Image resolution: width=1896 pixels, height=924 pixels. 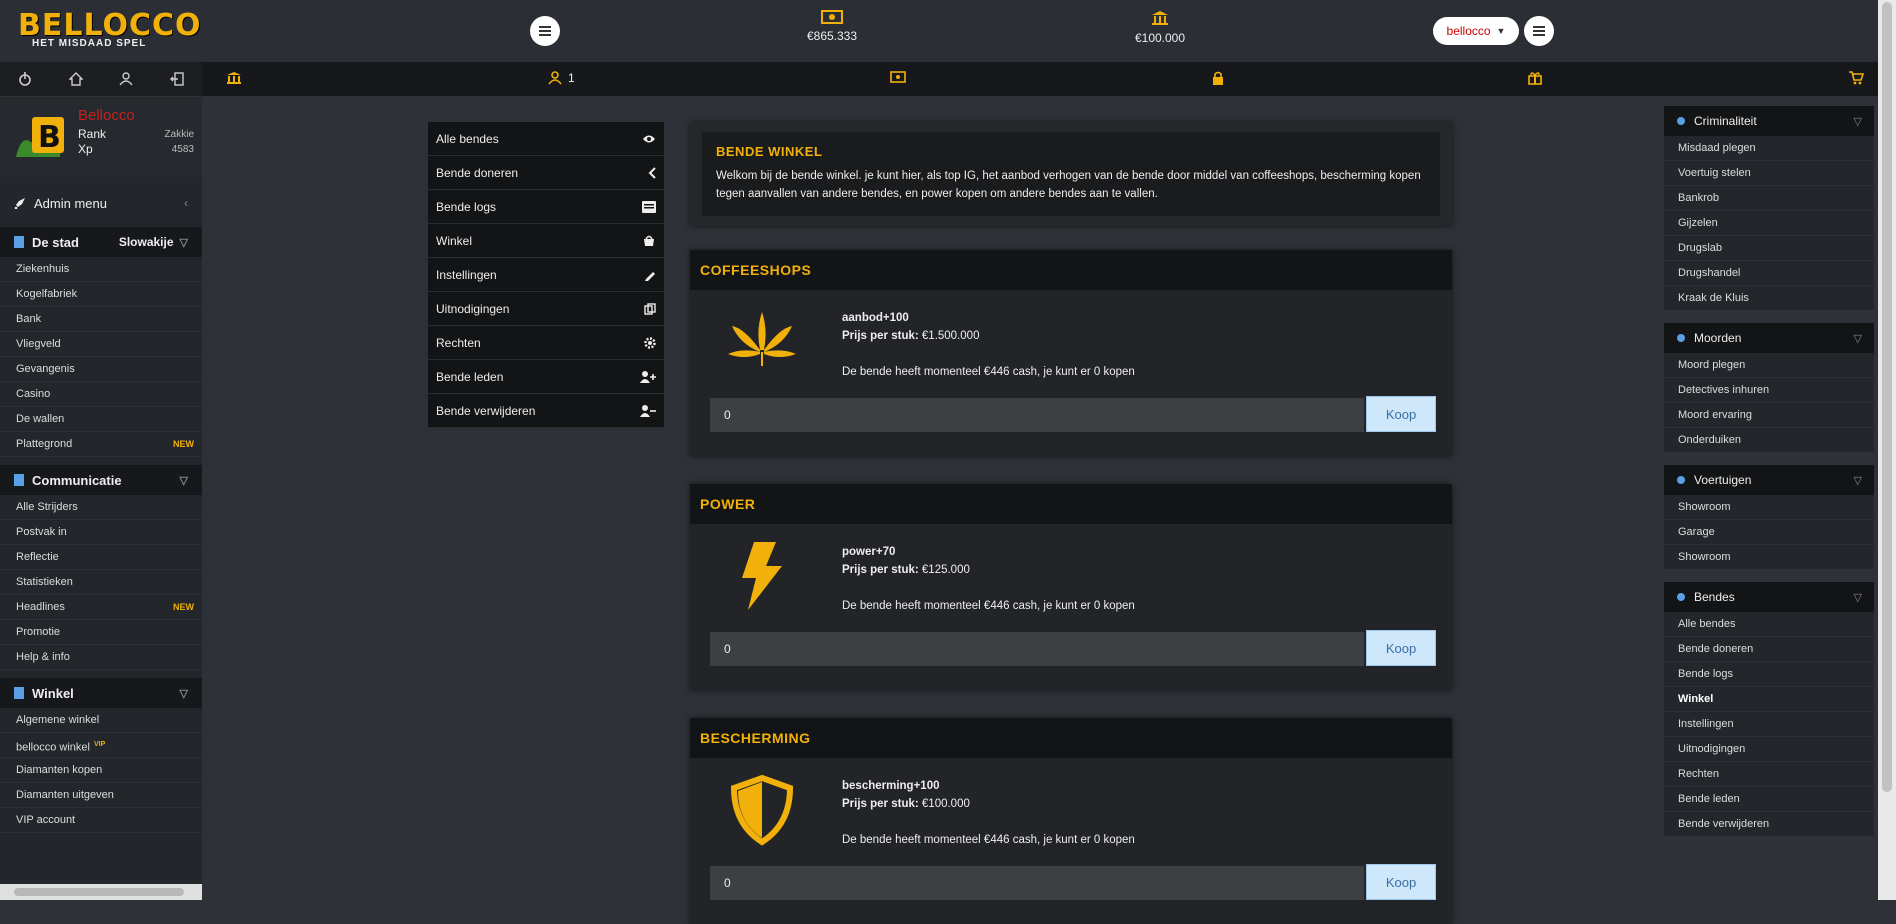 What do you see at coordinates (25, 79) in the screenshot?
I see `power-icon` at bounding box center [25, 79].